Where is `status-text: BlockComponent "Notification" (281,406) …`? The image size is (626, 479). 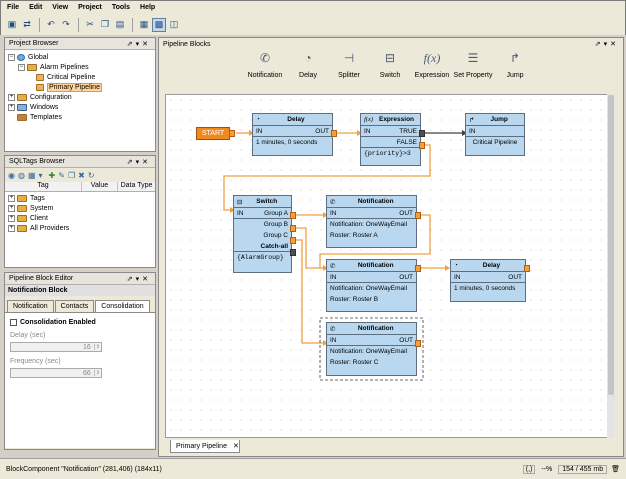
status-text: BlockComponent "Notification" (281,406) … is located at coordinates (84, 469).